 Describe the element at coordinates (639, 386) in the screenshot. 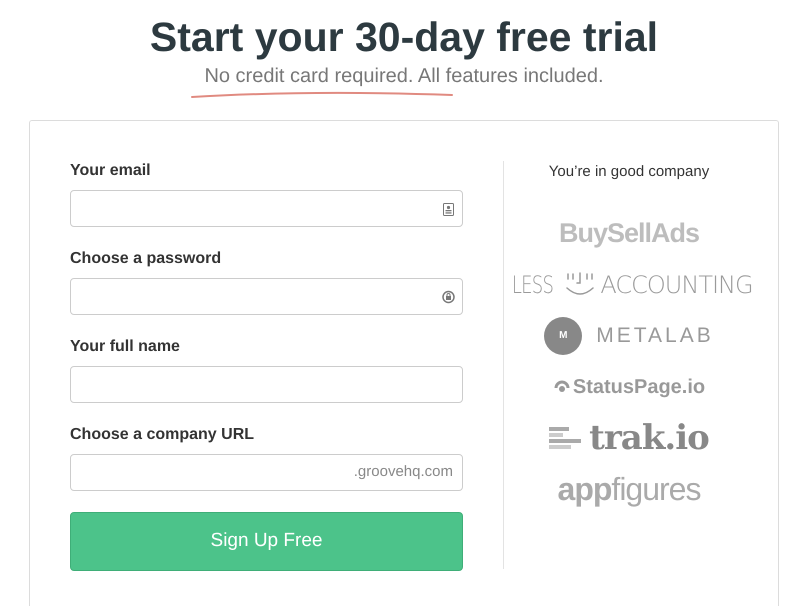

I see `statuspage-logo-text: StatusPage.io` at that location.